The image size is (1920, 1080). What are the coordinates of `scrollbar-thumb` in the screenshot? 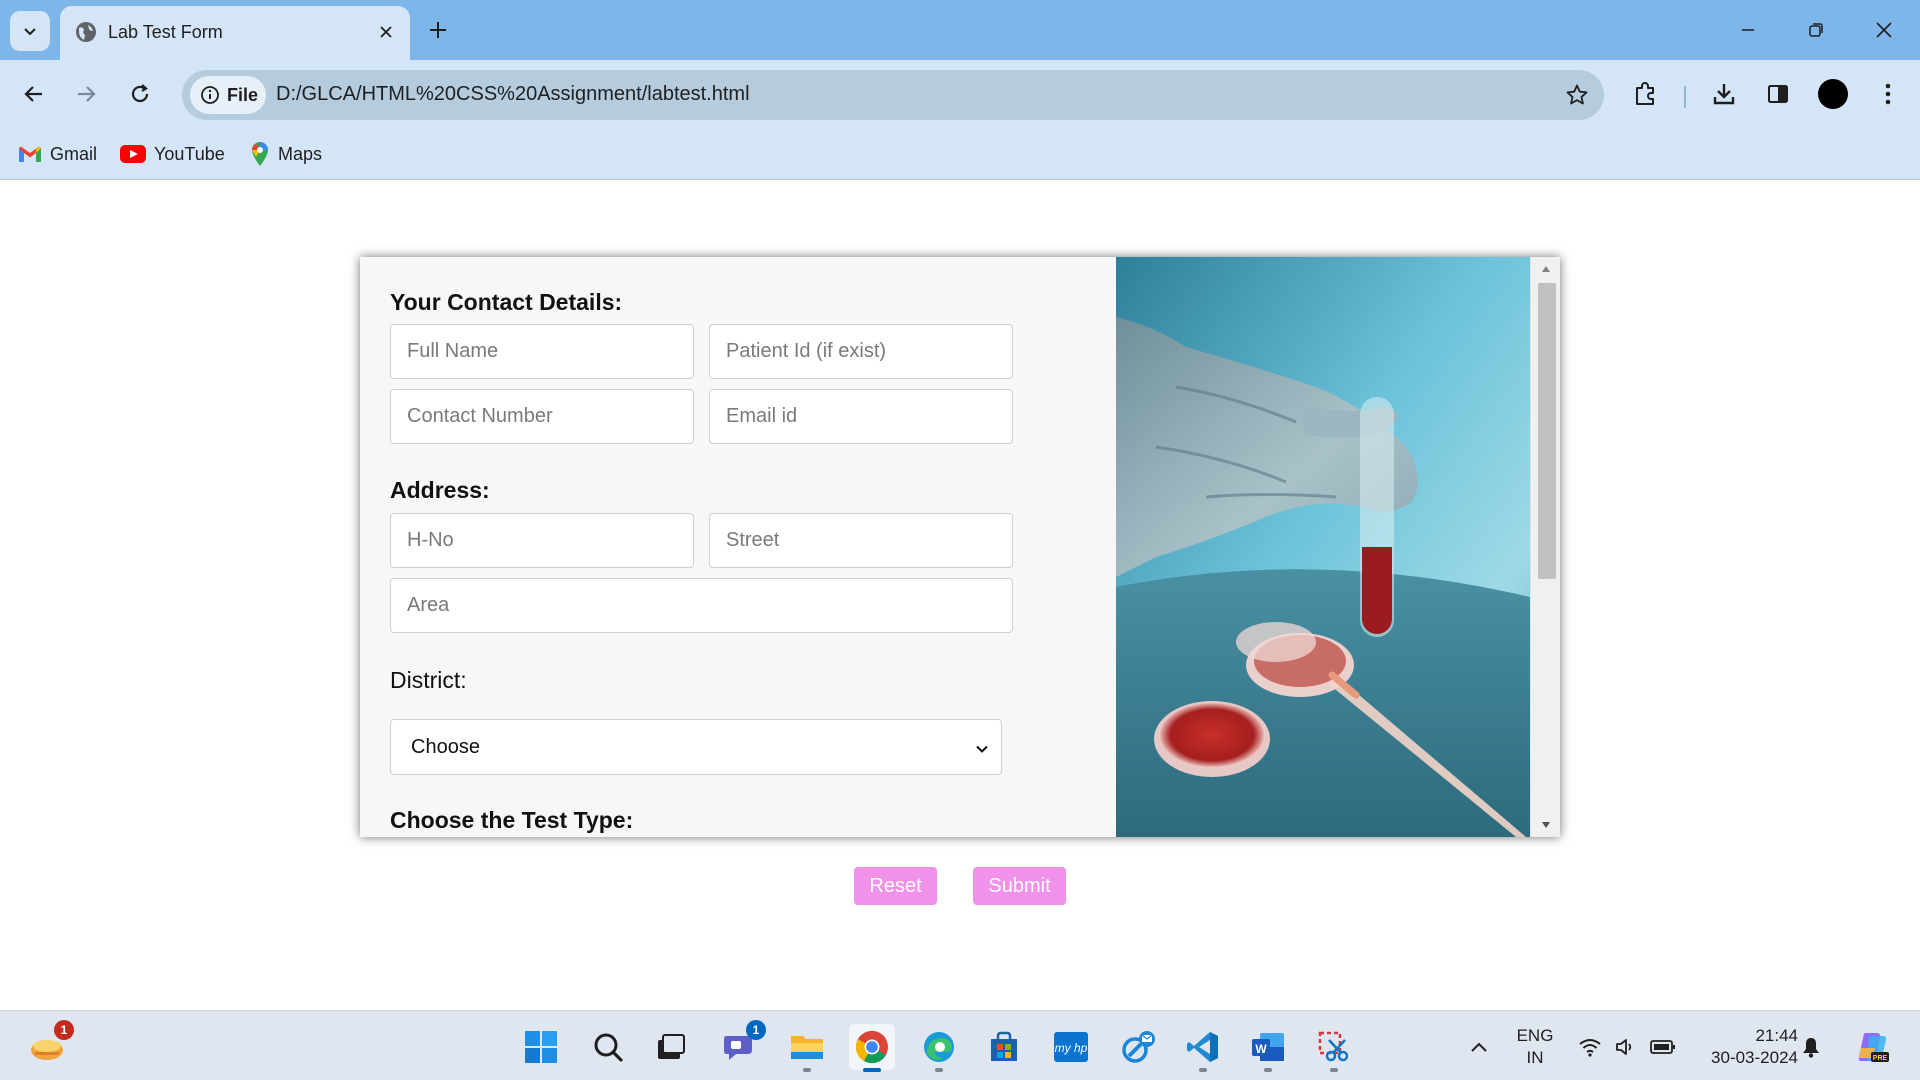 It's located at (1547, 431).